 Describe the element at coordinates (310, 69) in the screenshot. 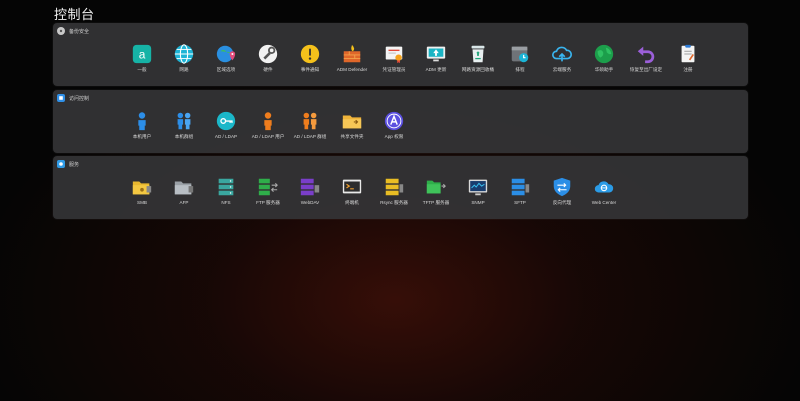

I see `item-label: 事件通知` at that location.